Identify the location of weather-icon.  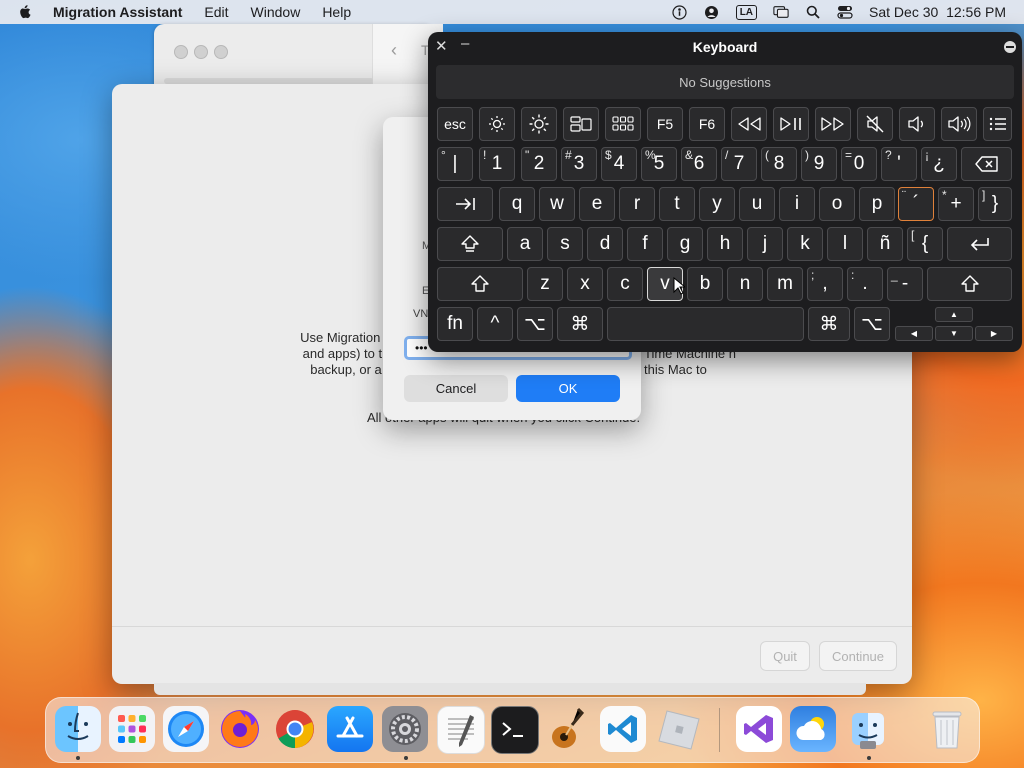
(813, 729).